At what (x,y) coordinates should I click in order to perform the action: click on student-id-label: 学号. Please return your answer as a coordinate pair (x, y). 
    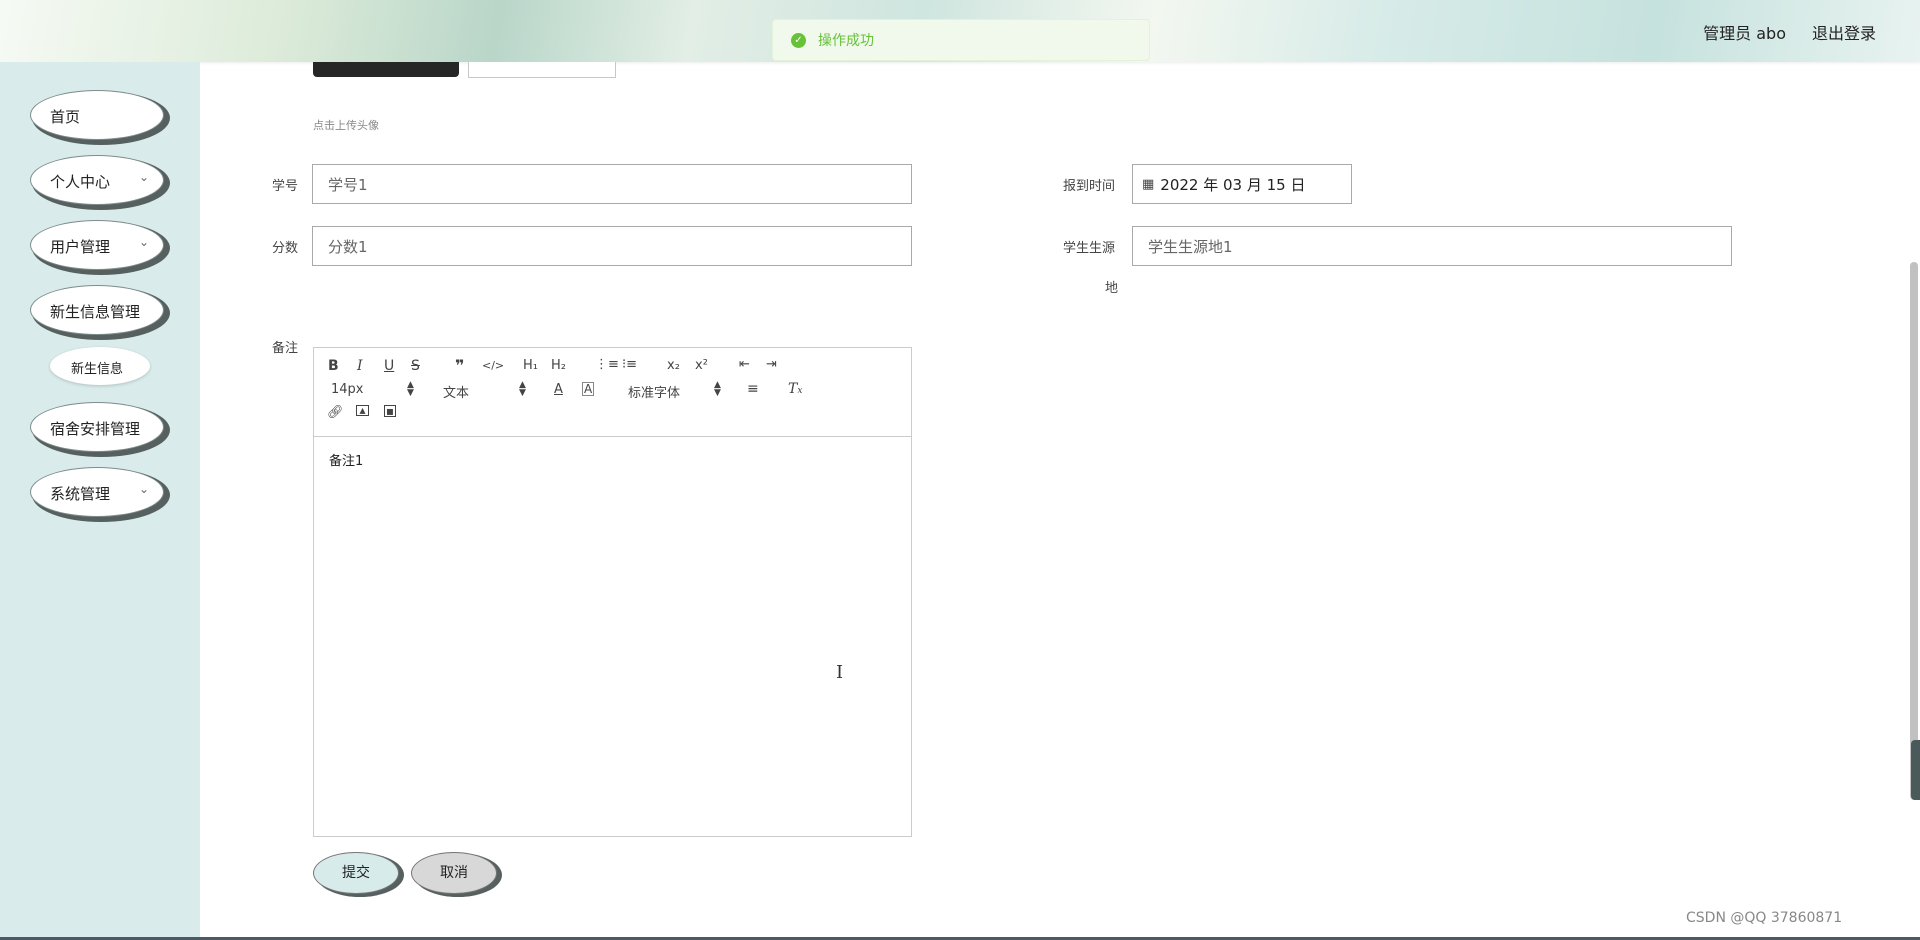
    Looking at the image, I should click on (285, 186).